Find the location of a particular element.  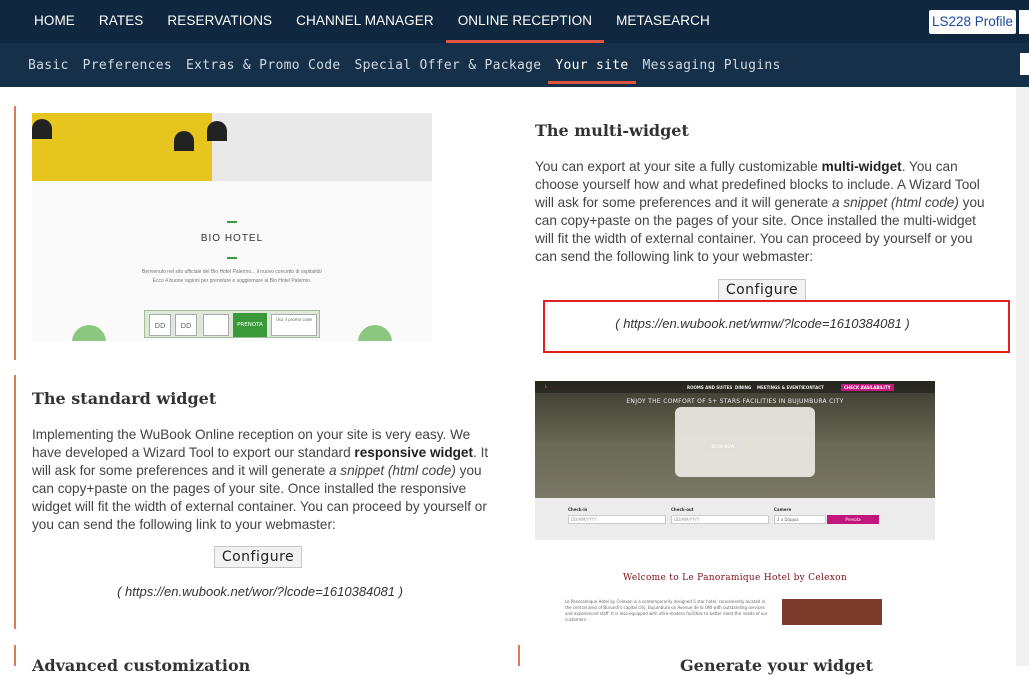

preview-nav-item: CHECK AVAILABILITY is located at coordinates (867, 387).